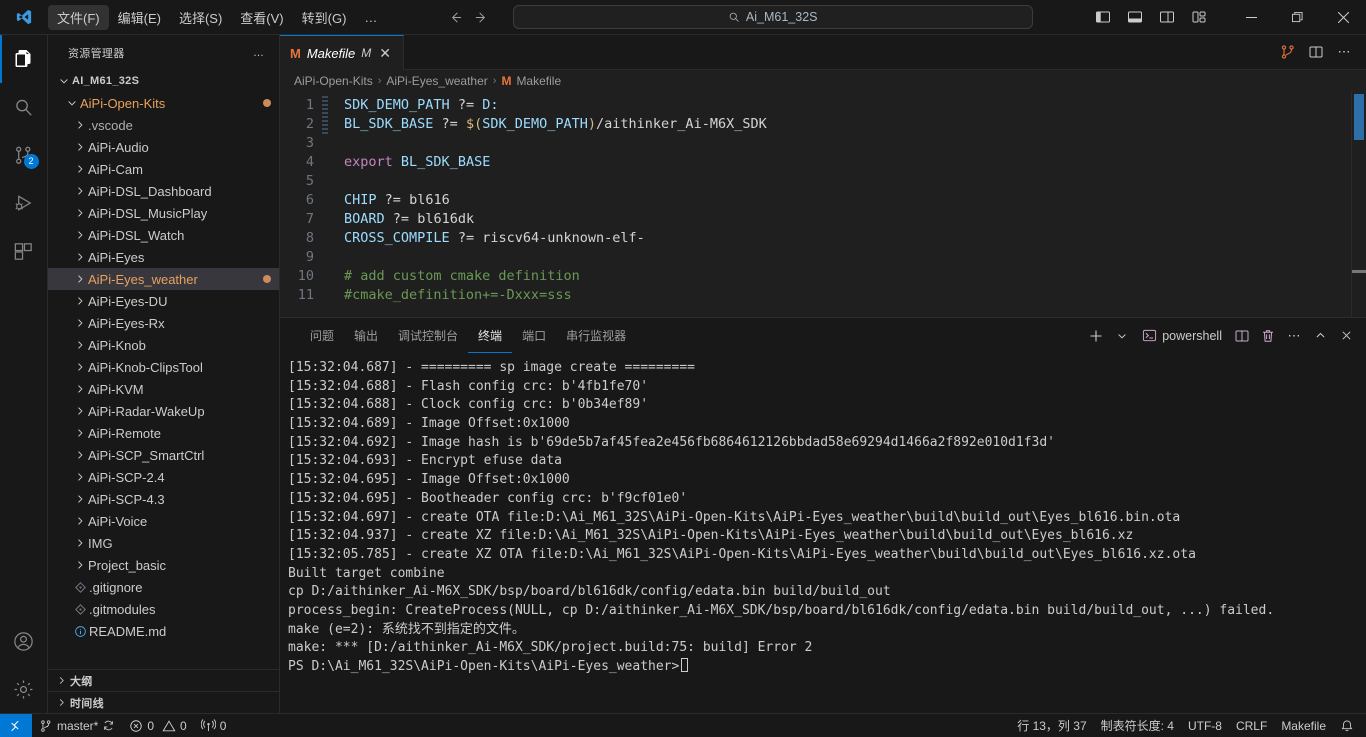 This screenshot has height=737, width=1366. Describe the element at coordinates (1096, 336) in the screenshot. I see `new-terminal-icon` at that location.